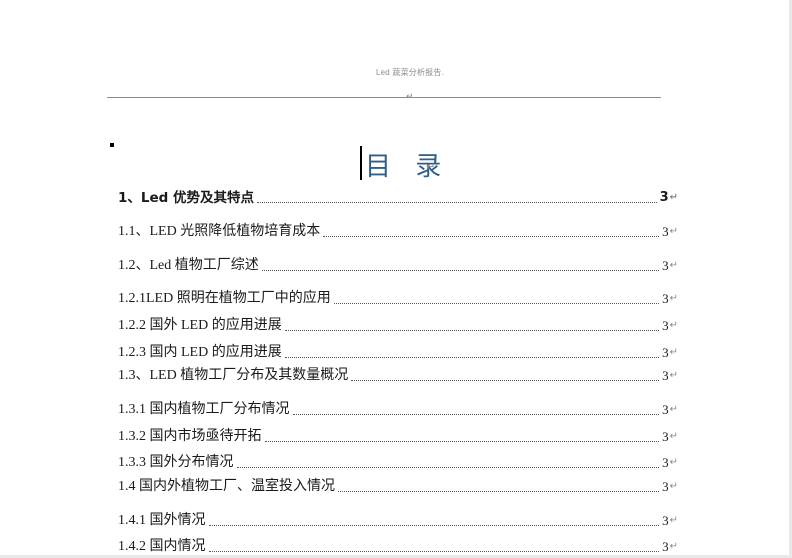  I want to click on toc-entry: 1.2.2 国外 LED 的应用进展 3 ↵, so click(398, 325).